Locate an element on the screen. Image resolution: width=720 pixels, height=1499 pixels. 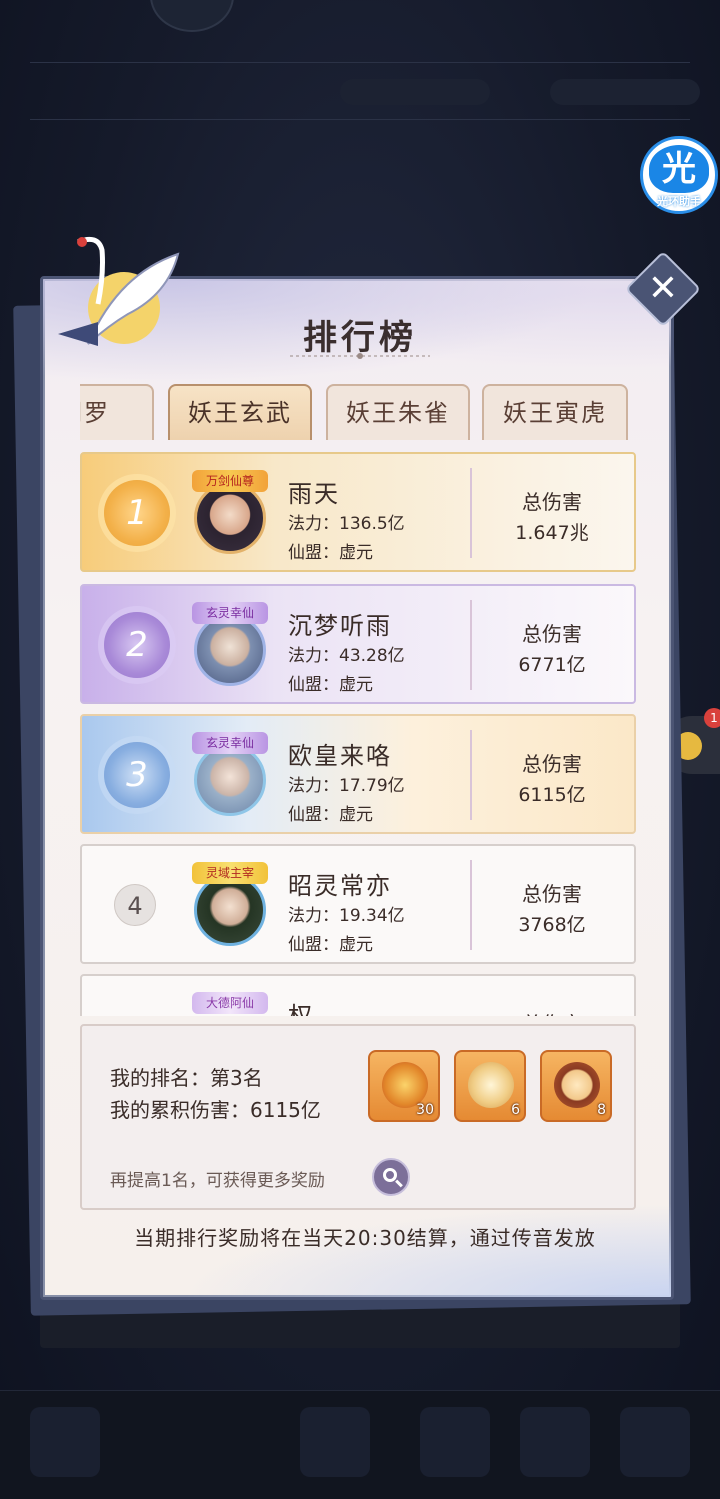
helper-floating-button: 光 光环助手 is located at coordinates (679, 175).